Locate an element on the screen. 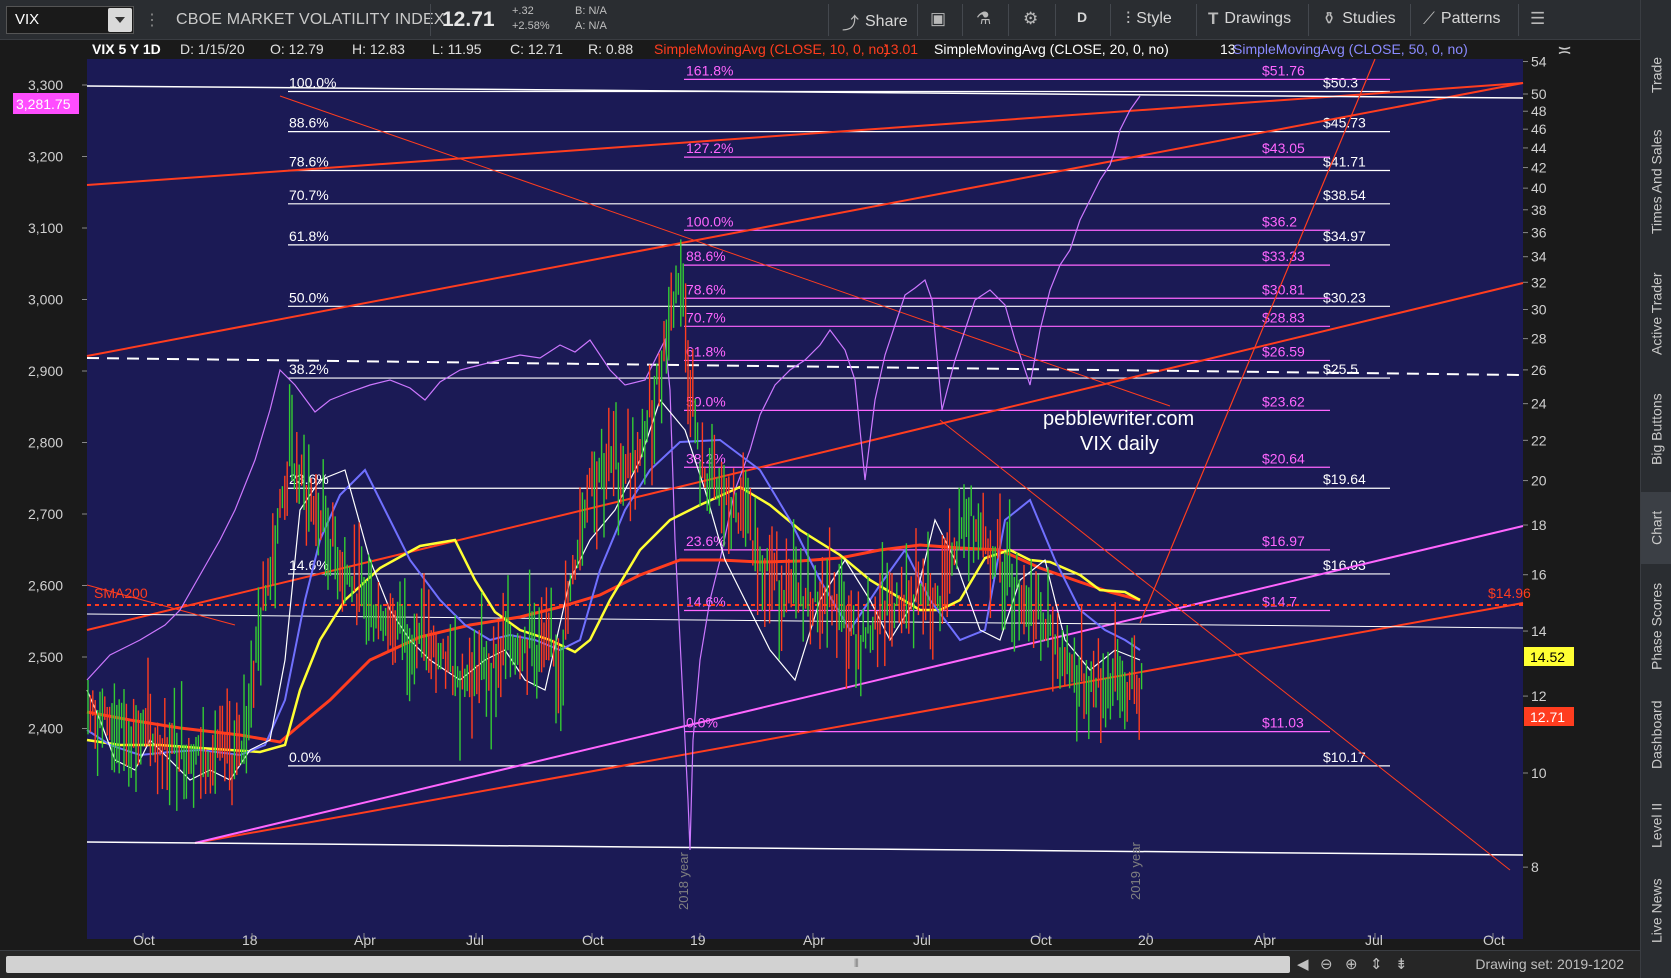 The height and width of the screenshot is (978, 1671). percent-change: +2.58% is located at coordinates (531, 26).